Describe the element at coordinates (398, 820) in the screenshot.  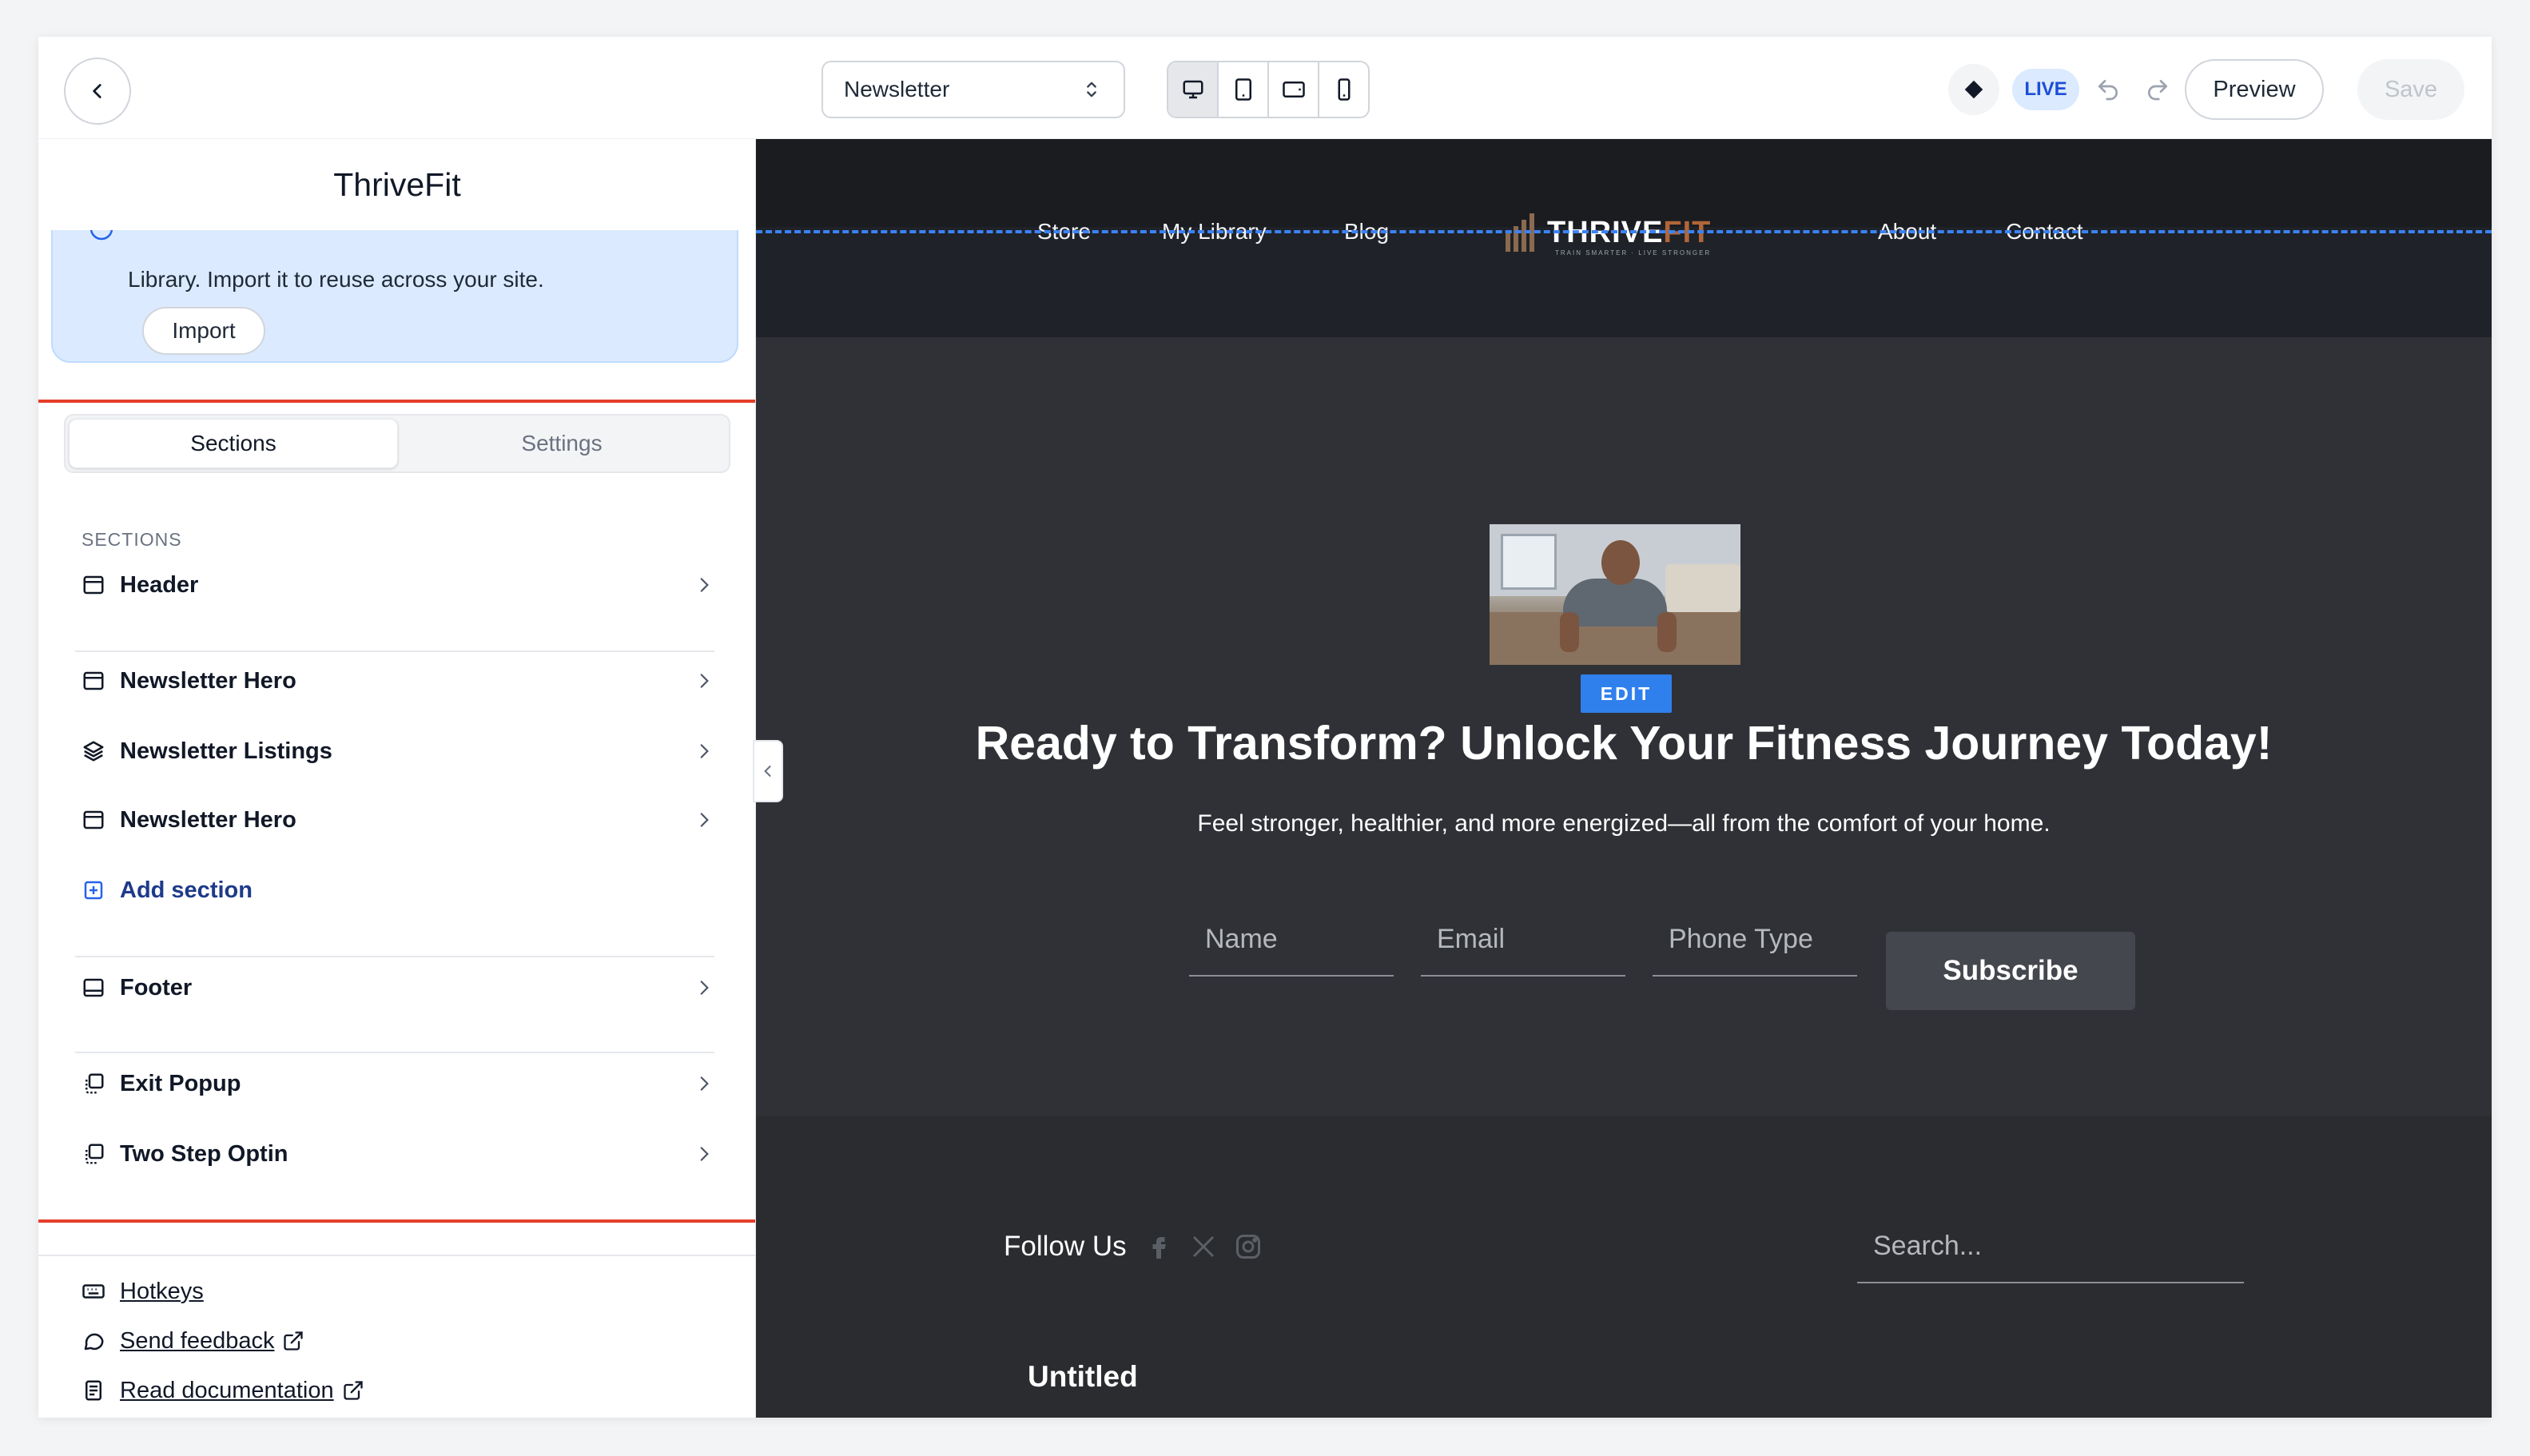
I see `section-item-newsletter-hero-2: Newsletter Hero` at that location.